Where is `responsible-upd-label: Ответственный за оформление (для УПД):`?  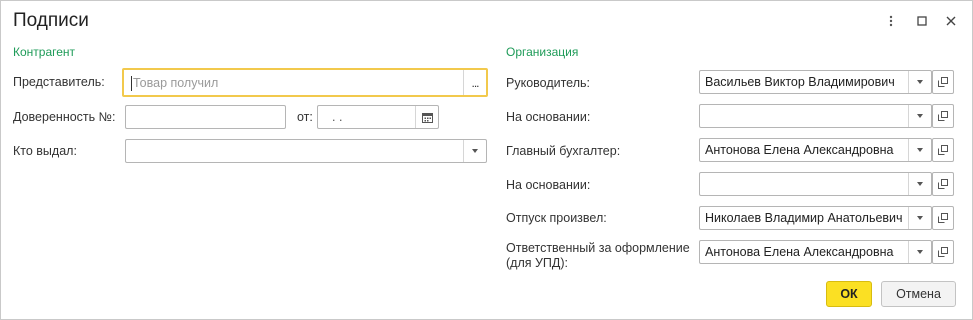
responsible-upd-label: Ответственный за оформление (для УПД): is located at coordinates (598, 255).